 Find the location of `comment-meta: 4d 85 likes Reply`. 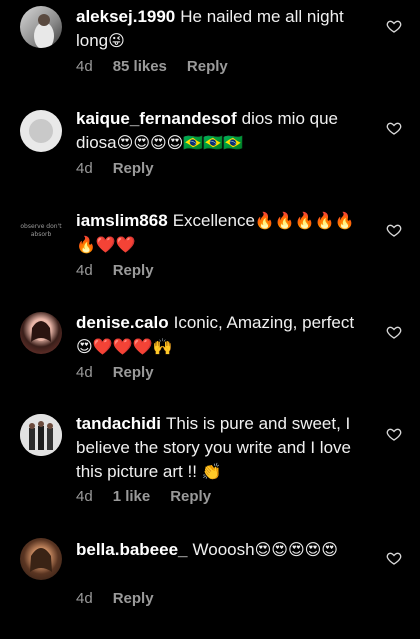

comment-meta: 4d 85 likes Reply is located at coordinates (162, 66).